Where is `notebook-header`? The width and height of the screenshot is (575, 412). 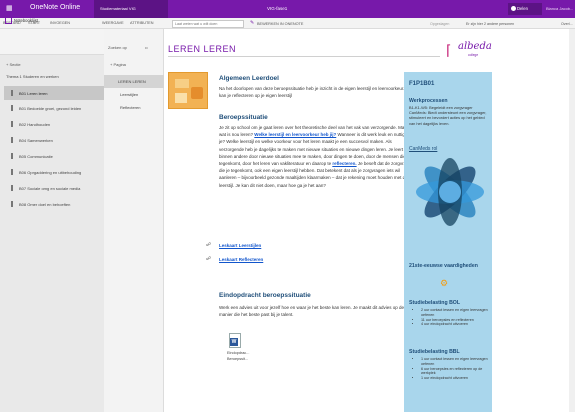
notebook-header is located at coordinates (52, 42).